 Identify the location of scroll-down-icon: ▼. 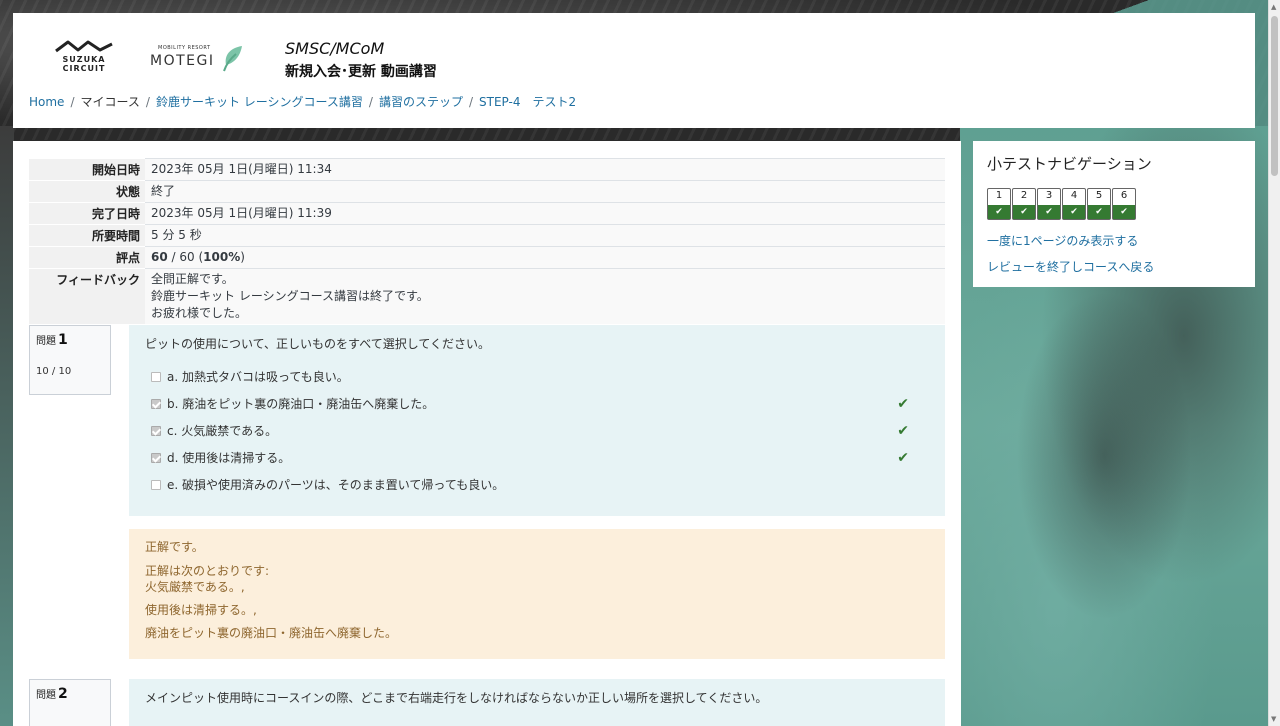
(1273, 719).